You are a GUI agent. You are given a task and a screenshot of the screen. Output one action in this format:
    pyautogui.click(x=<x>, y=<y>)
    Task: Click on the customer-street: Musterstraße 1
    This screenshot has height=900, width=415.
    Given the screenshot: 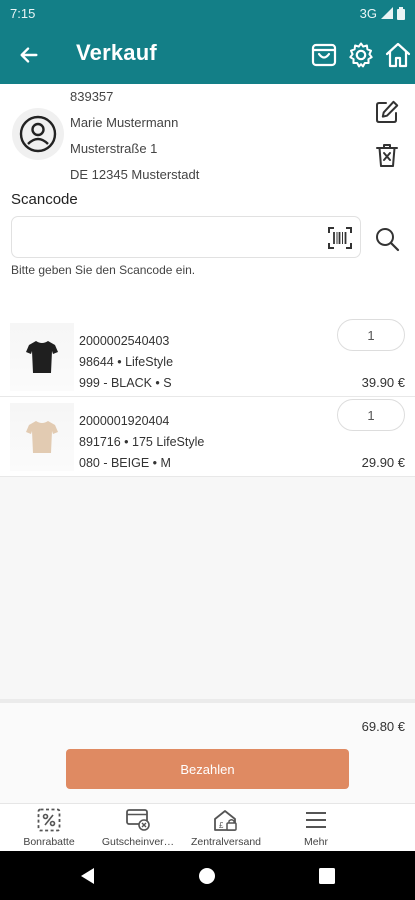 What is the action you would take?
    pyautogui.click(x=114, y=148)
    